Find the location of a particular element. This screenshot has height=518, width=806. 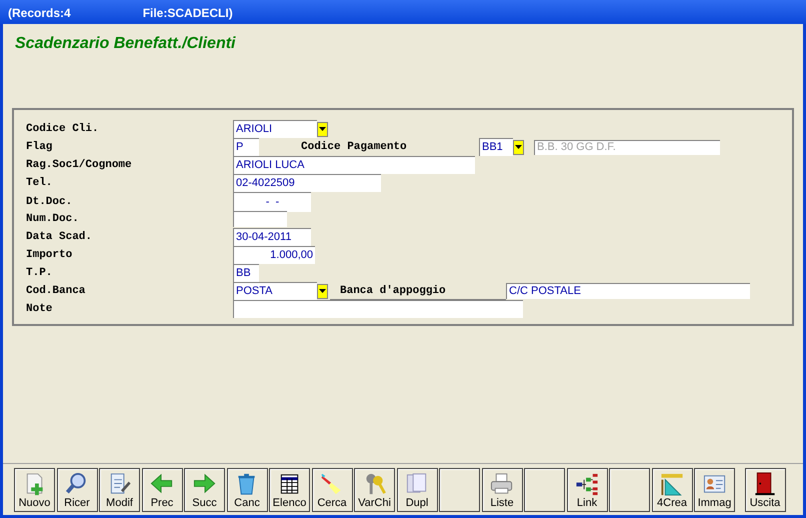

input-field: 02-4022509 is located at coordinates (307, 183).